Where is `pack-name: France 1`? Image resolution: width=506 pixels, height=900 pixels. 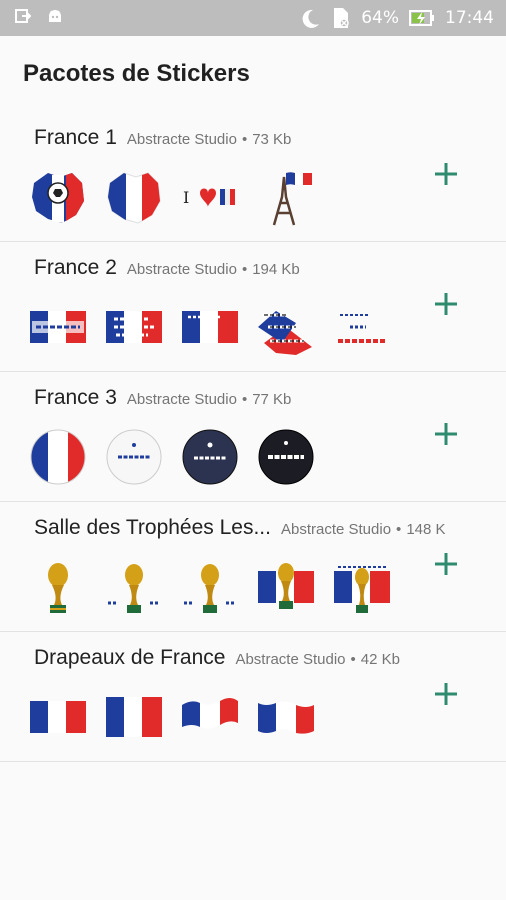 pack-name: France 1 is located at coordinates (75, 137).